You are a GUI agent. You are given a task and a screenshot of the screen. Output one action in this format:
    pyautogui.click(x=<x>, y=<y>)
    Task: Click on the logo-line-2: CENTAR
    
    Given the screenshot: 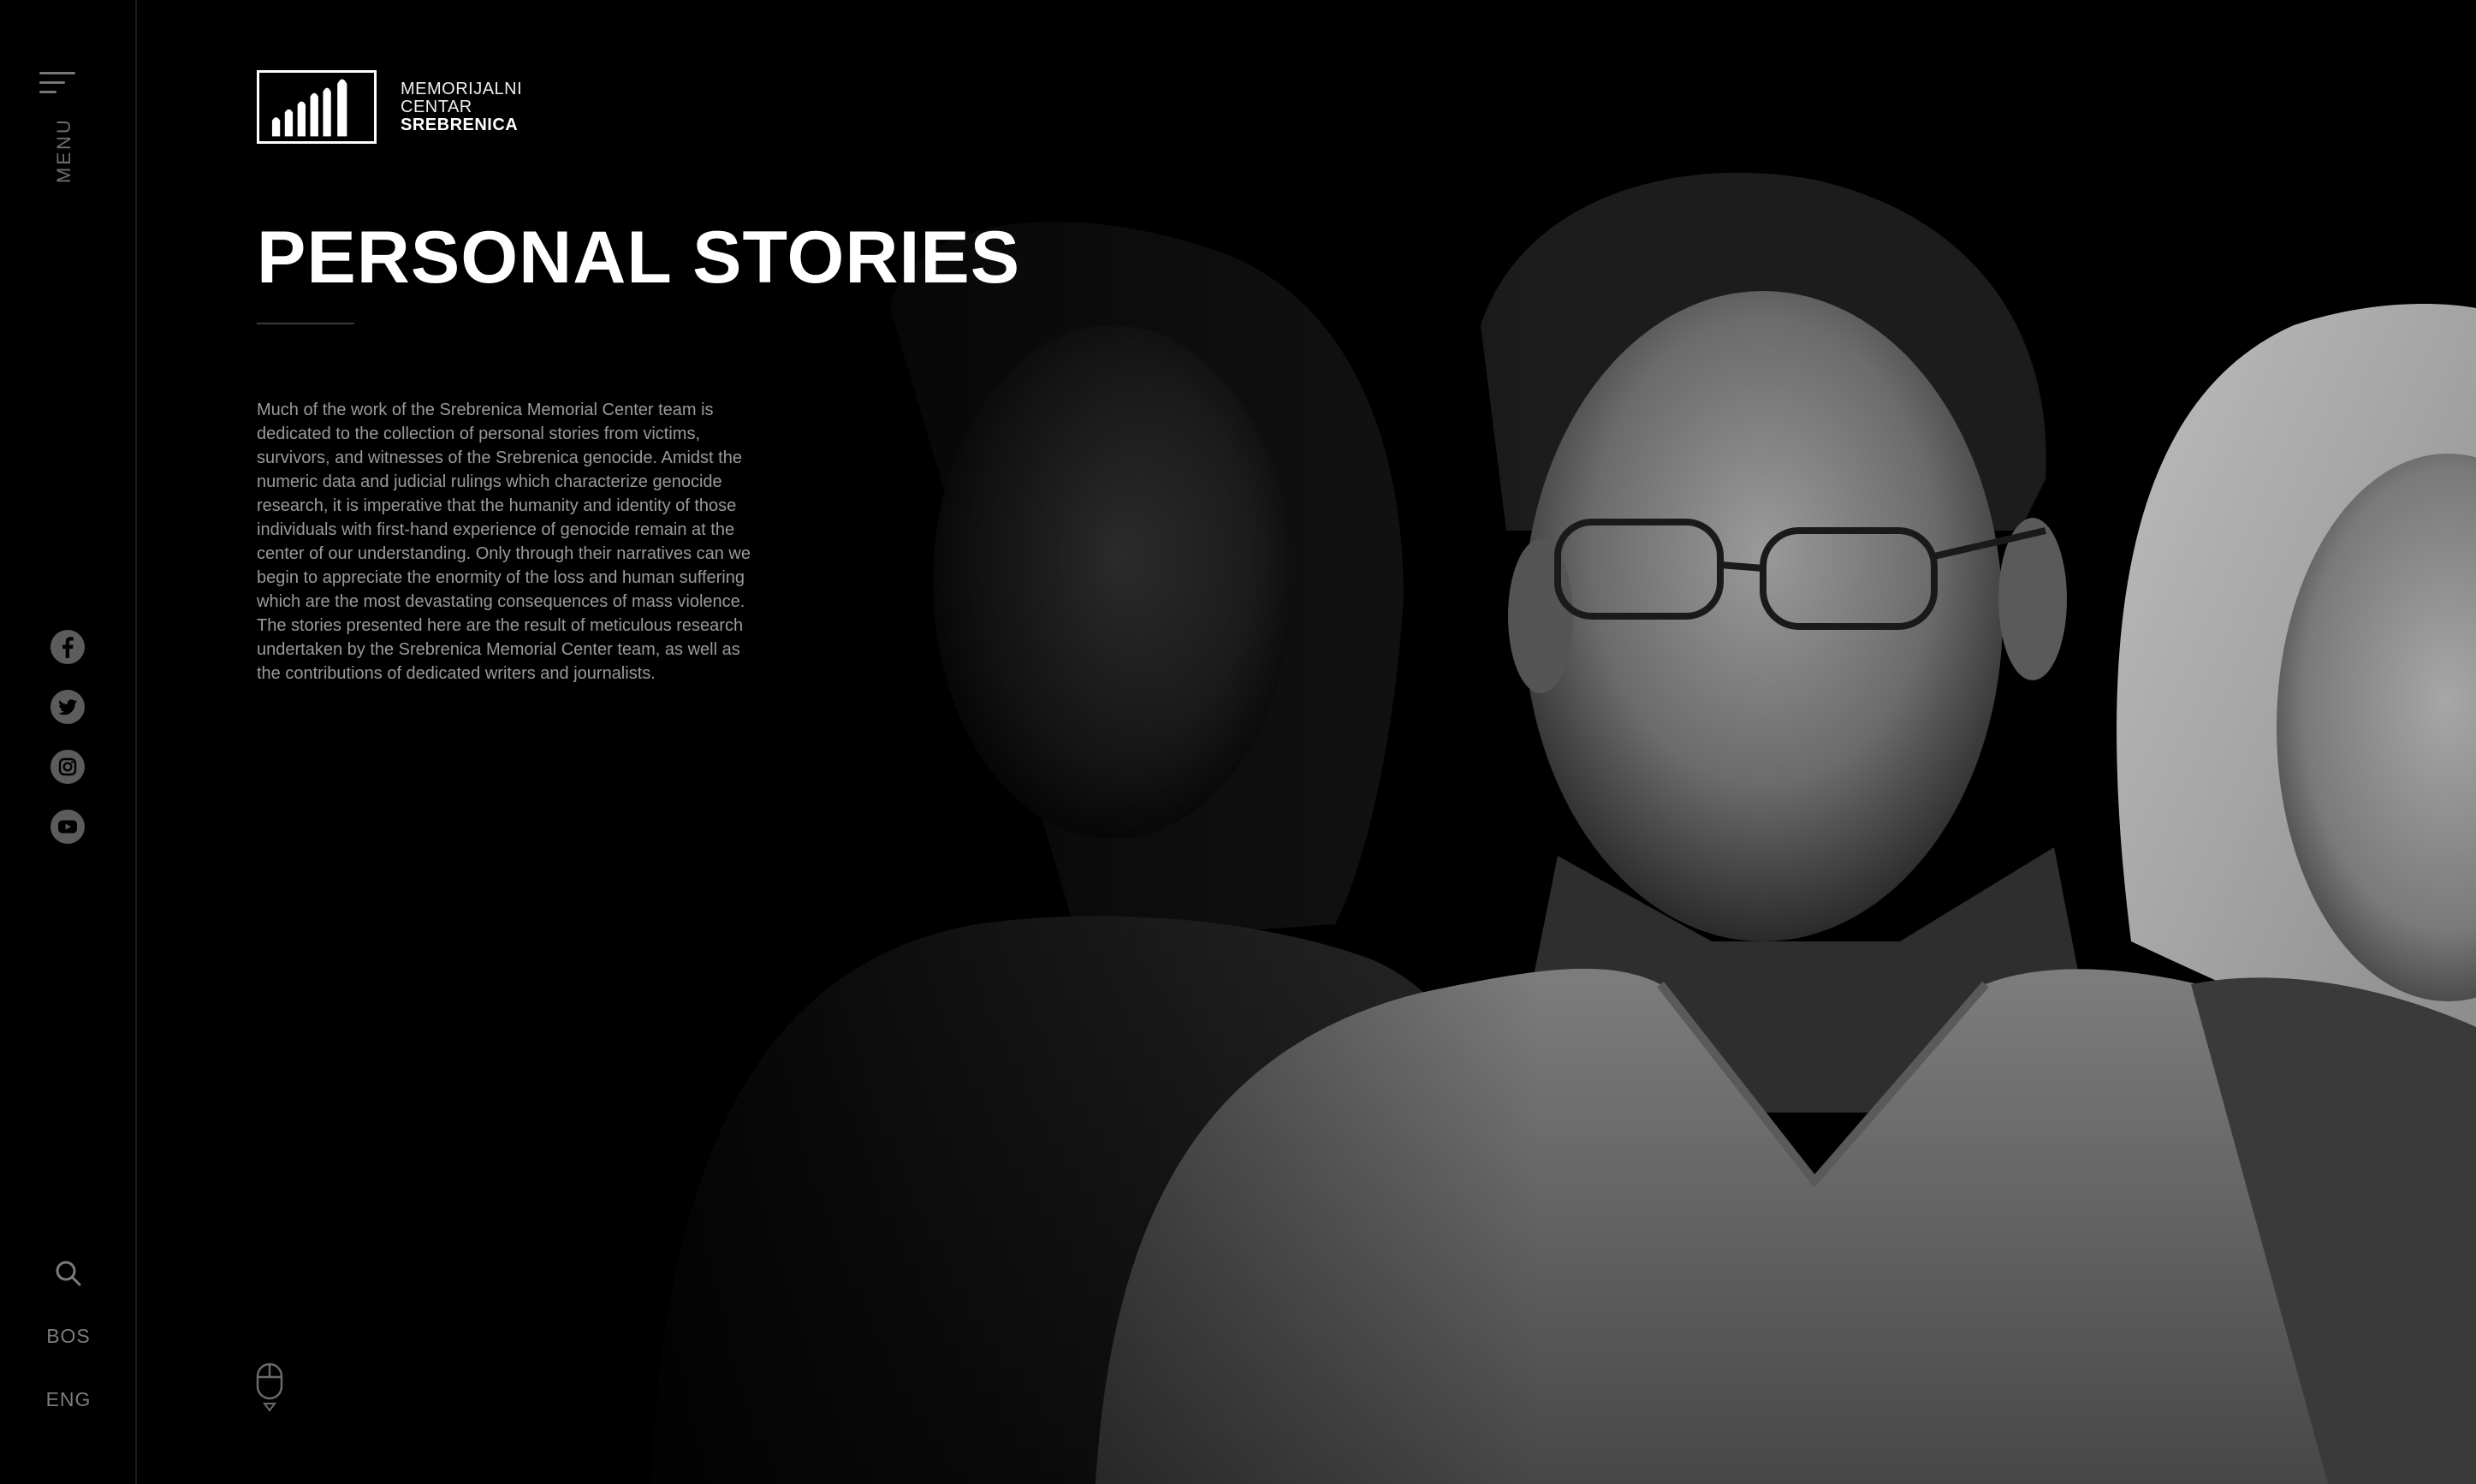 What is the action you would take?
    pyautogui.click(x=436, y=107)
    